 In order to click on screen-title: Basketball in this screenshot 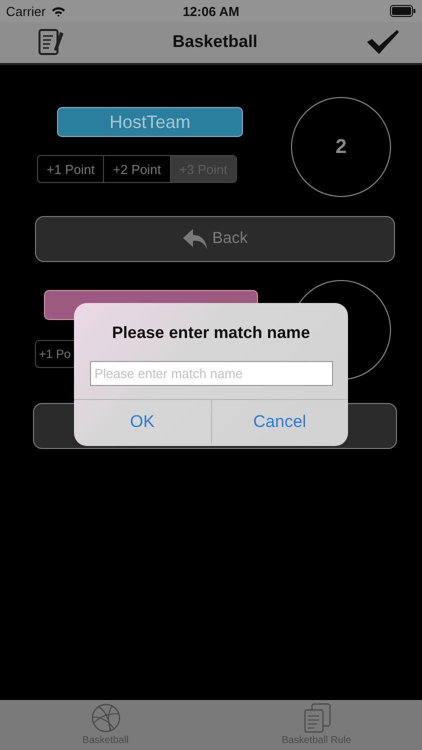, I will do `click(215, 42)`.